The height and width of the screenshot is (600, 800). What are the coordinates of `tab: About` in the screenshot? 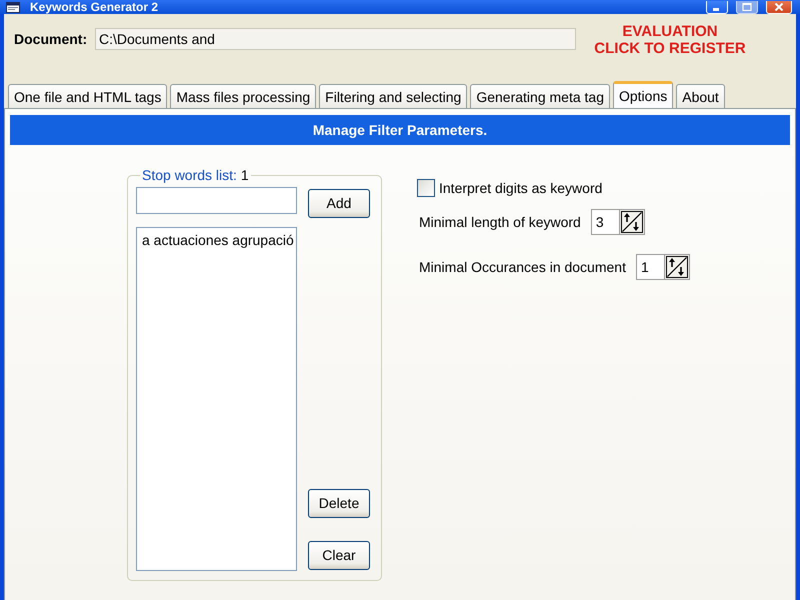 It's located at (700, 96).